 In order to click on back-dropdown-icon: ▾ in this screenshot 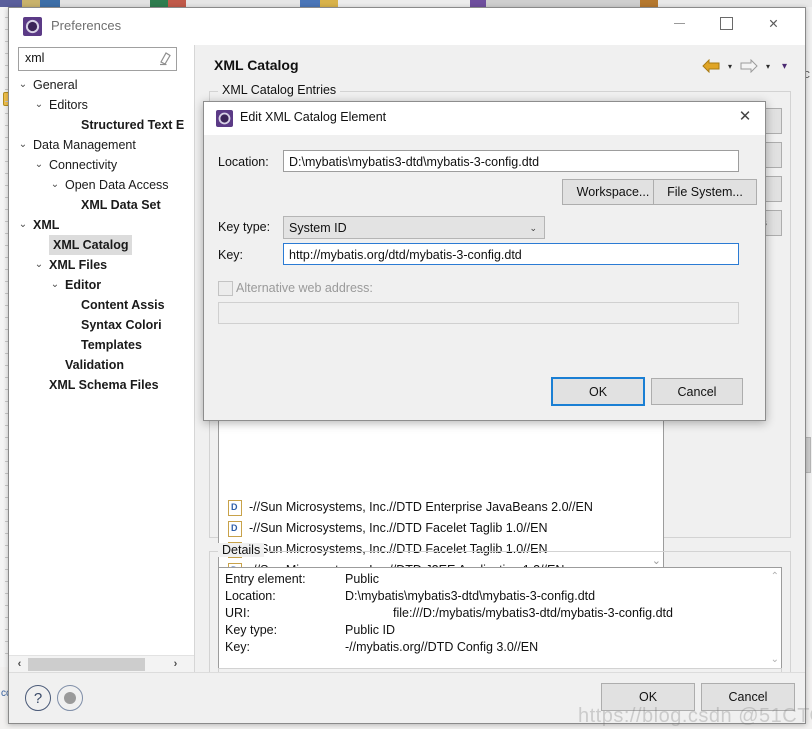, I will do `click(730, 67)`.